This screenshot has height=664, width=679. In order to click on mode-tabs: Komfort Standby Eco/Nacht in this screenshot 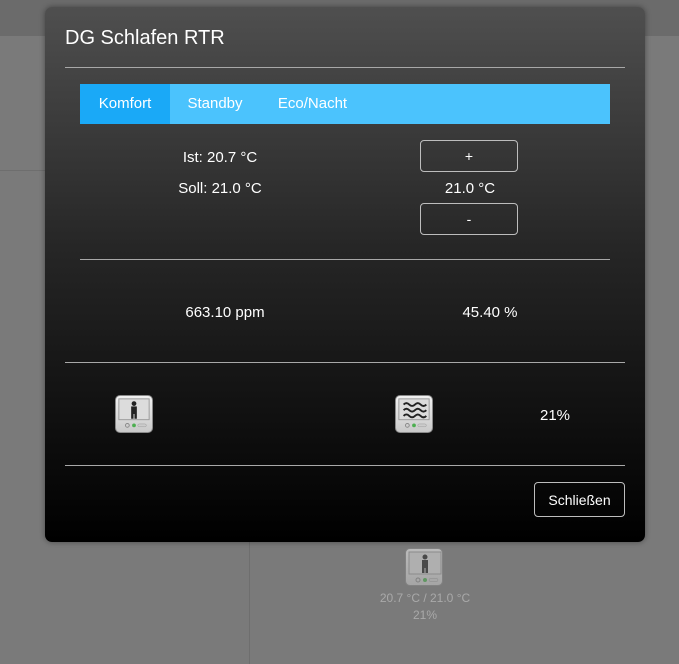, I will do `click(345, 104)`.